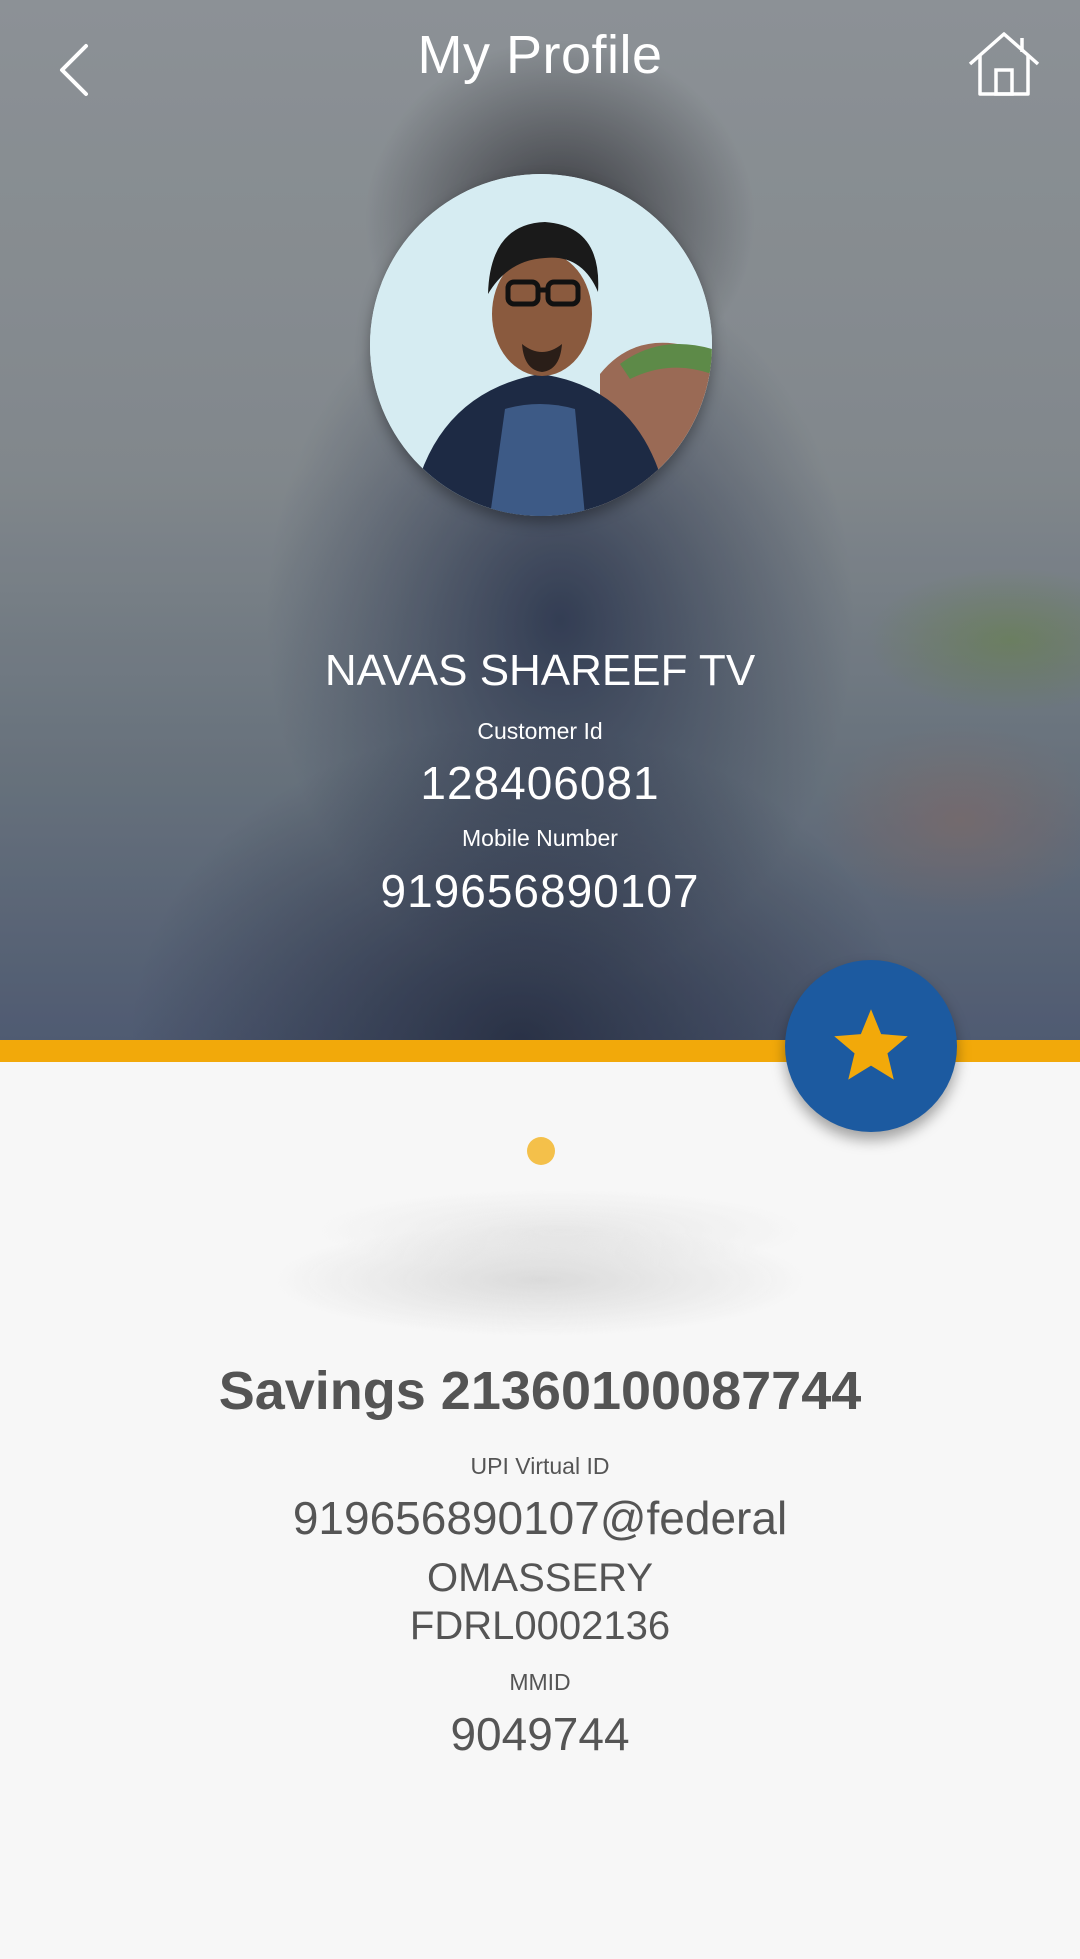  What do you see at coordinates (540, 1682) in the screenshot?
I see `mmid-label: MMID` at bounding box center [540, 1682].